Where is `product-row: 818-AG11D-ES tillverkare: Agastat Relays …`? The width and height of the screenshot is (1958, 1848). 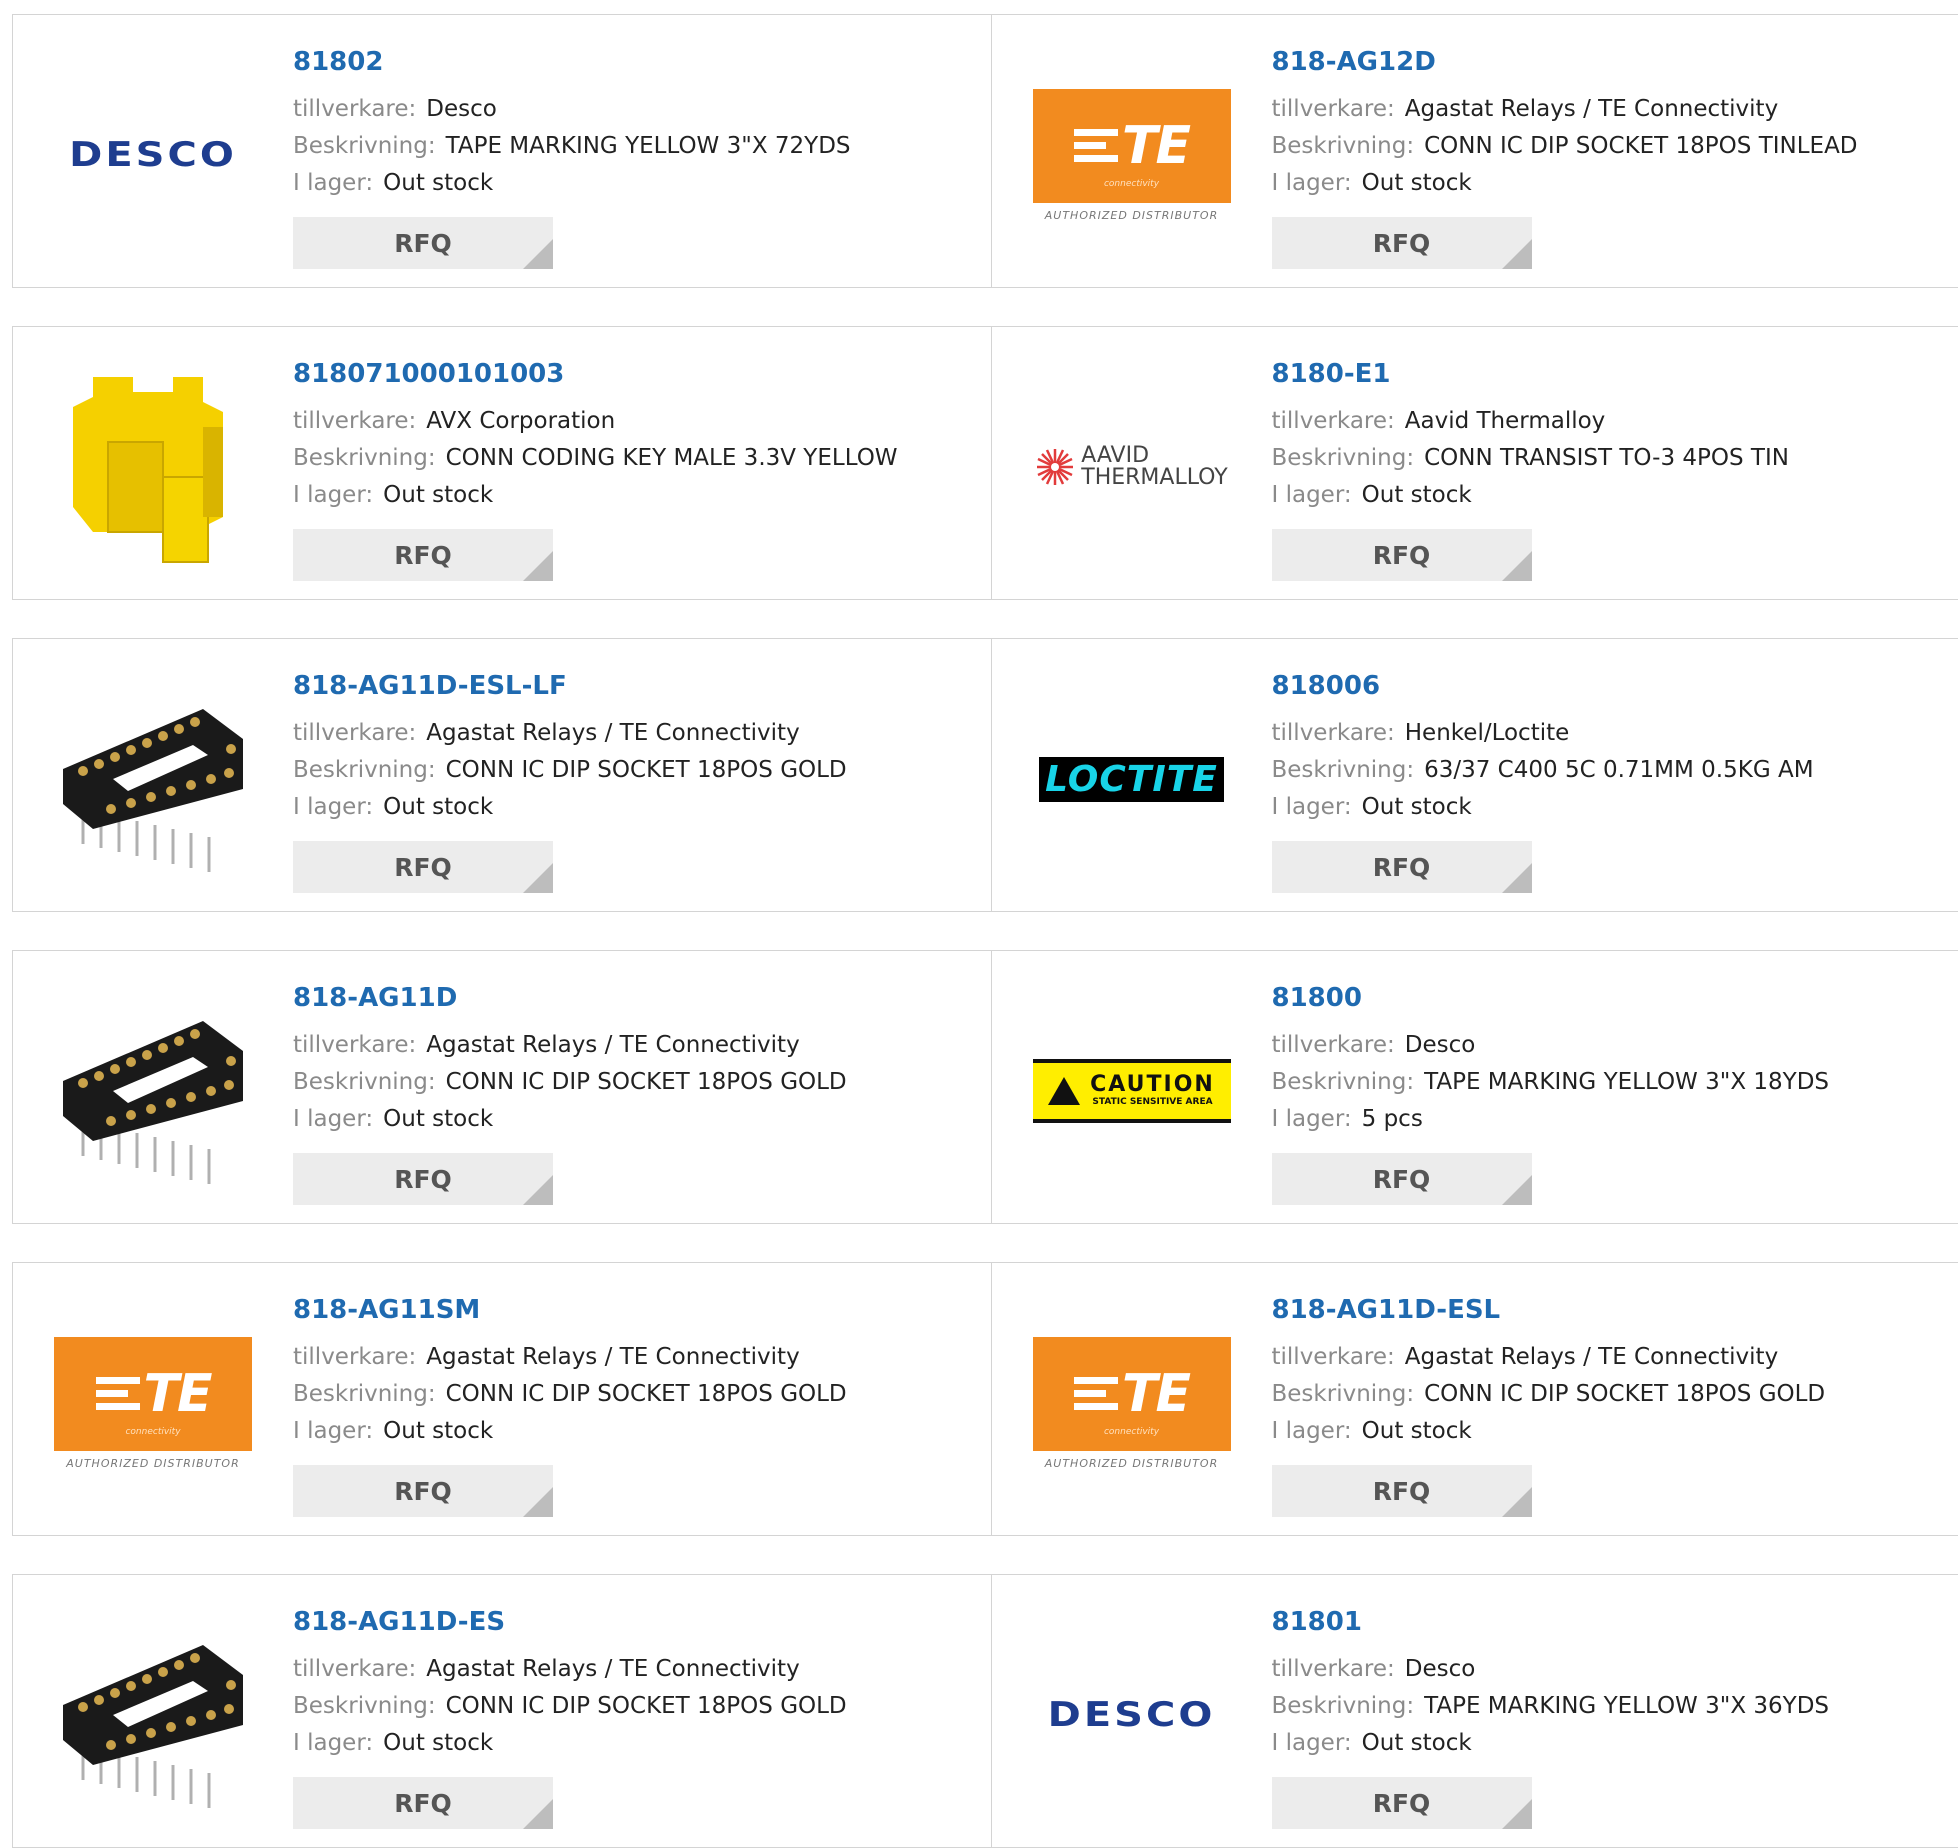
product-row: 818-AG11D-ES tillverkare: Agastat Relays … is located at coordinates (985, 1711).